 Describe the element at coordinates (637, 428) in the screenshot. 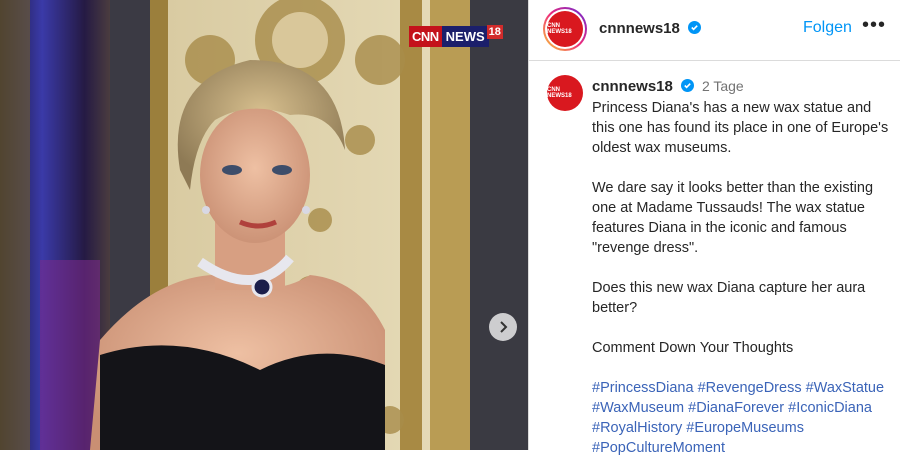

I see `hashtag-link: #RoyalHistory` at that location.